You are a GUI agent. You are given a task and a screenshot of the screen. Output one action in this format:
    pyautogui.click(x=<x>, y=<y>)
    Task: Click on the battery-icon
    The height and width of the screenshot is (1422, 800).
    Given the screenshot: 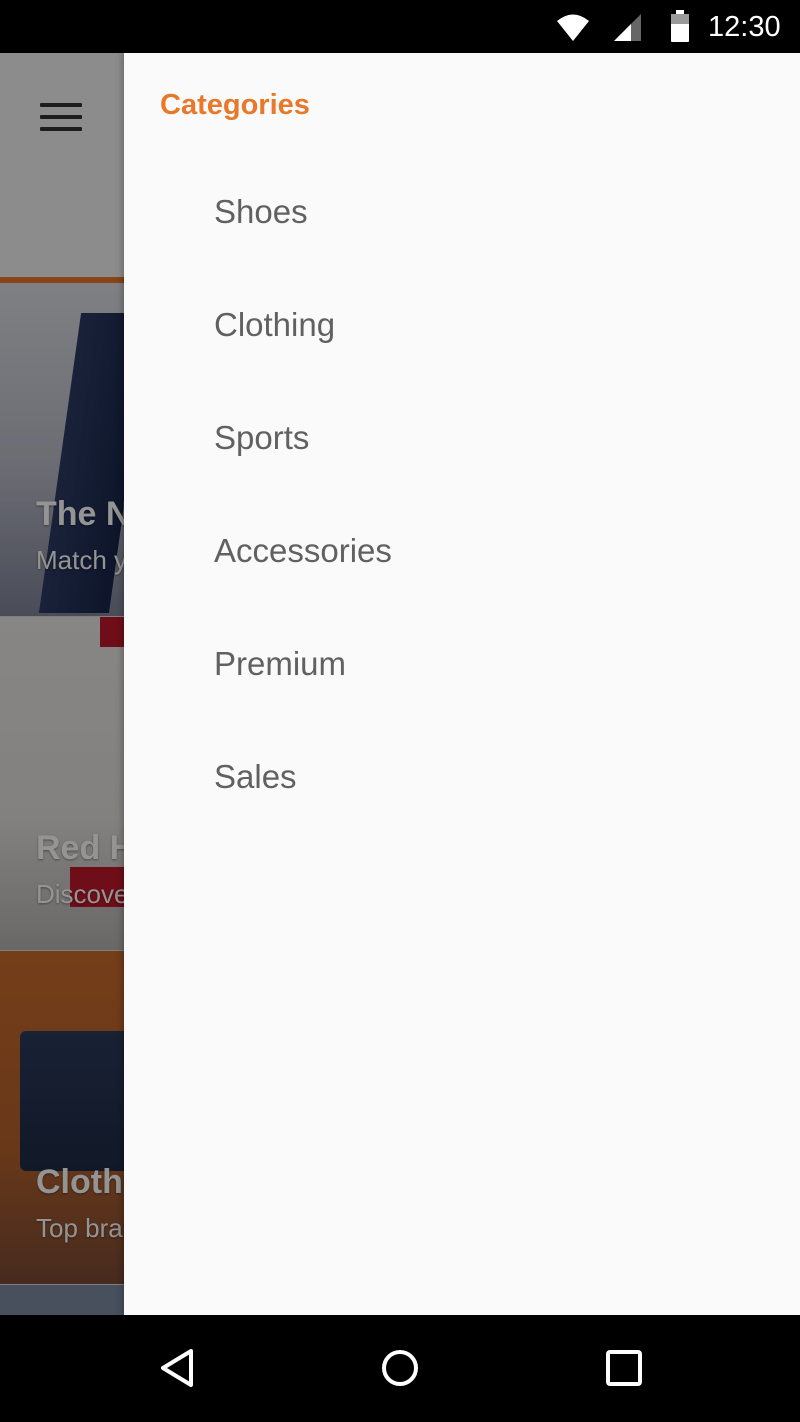 What is the action you would take?
    pyautogui.click(x=680, y=26)
    